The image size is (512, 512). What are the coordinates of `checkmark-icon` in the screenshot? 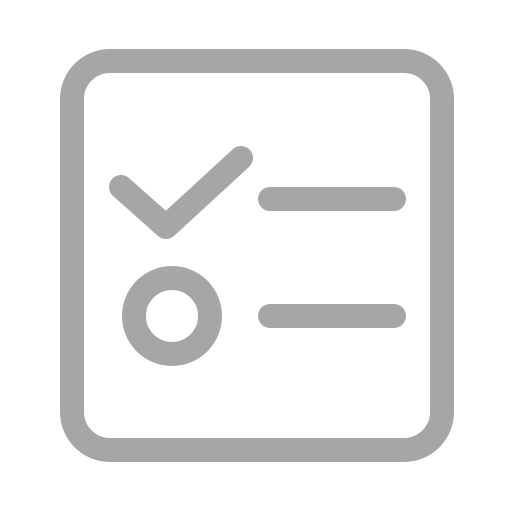 It's located at (181, 192).